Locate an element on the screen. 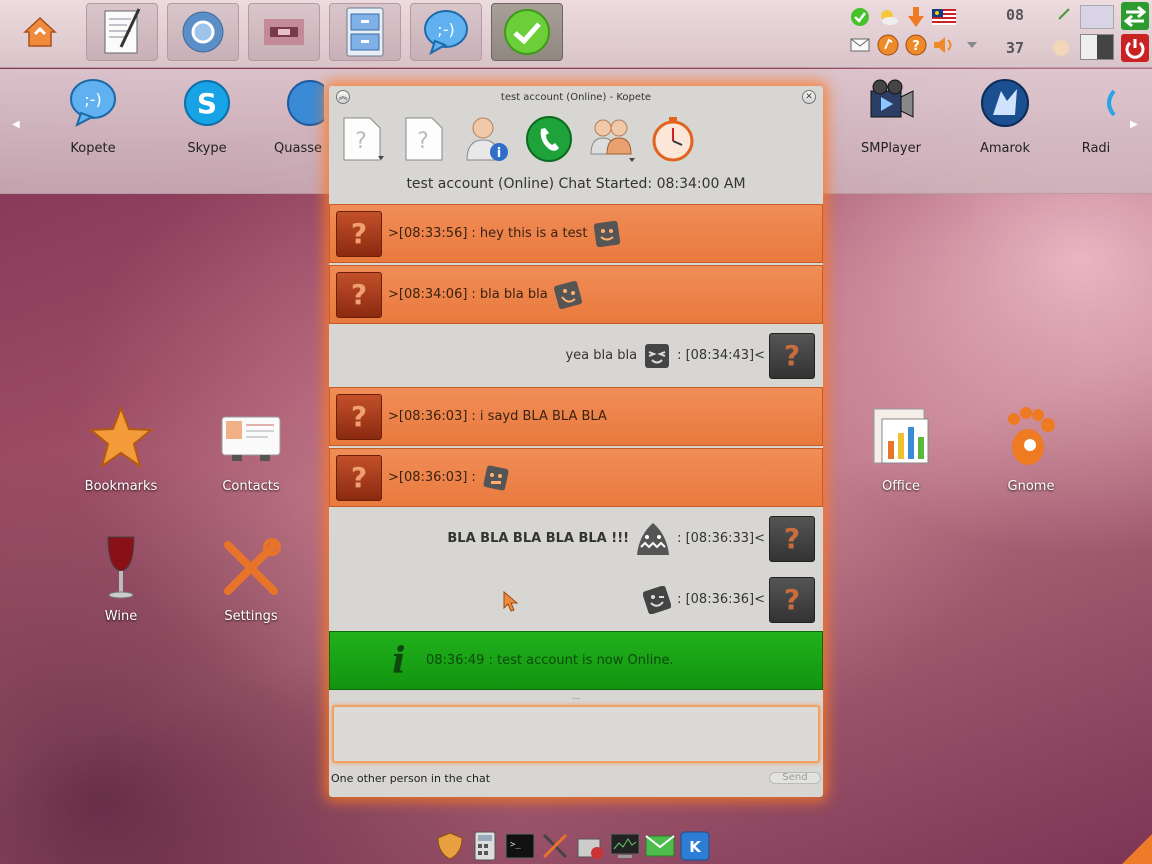 This screenshot has width=1152, height=864. desktop-icon-bookmarks: Bookmarks is located at coordinates (121, 460).